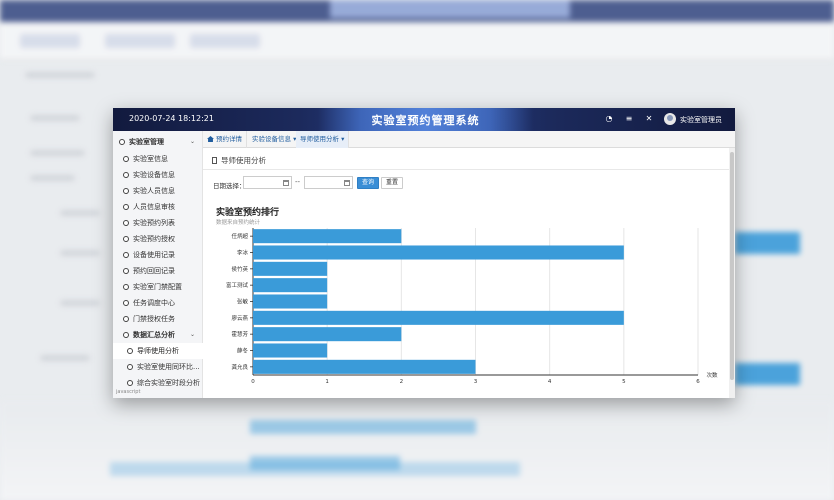 The width and height of the screenshot is (834, 500). Describe the element at coordinates (225, 139) in the screenshot. I see `tab-booking-details: 预约详情` at that location.